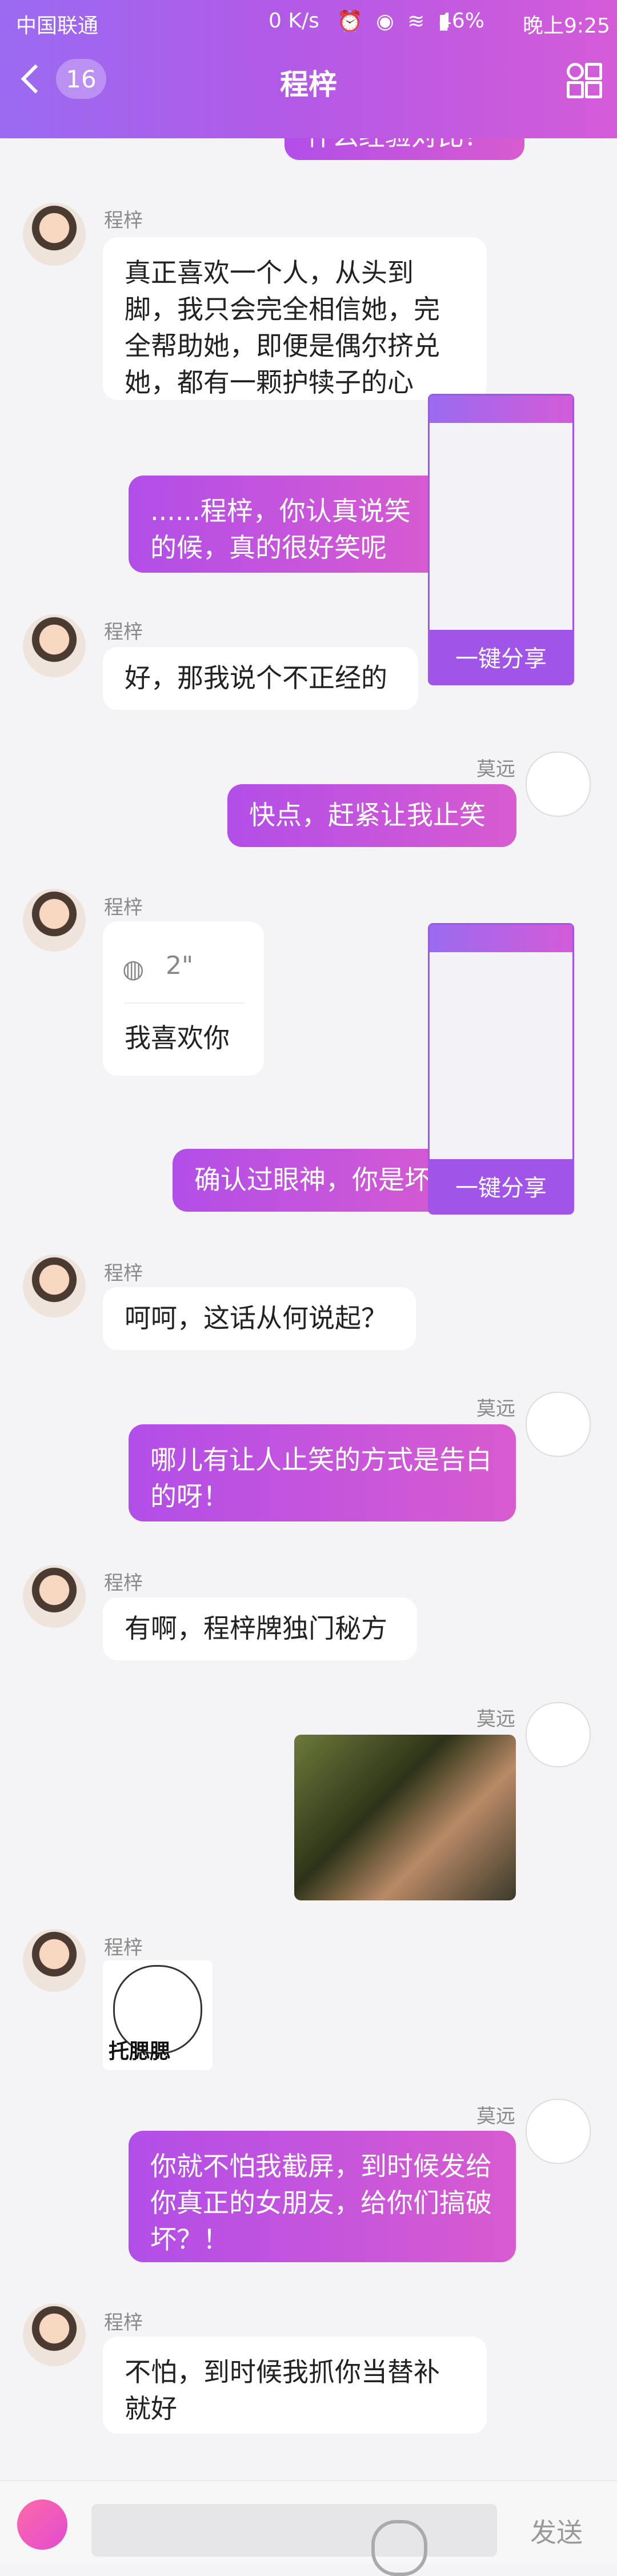  Describe the element at coordinates (42, 2524) in the screenshot. I see `attachment-button` at that location.